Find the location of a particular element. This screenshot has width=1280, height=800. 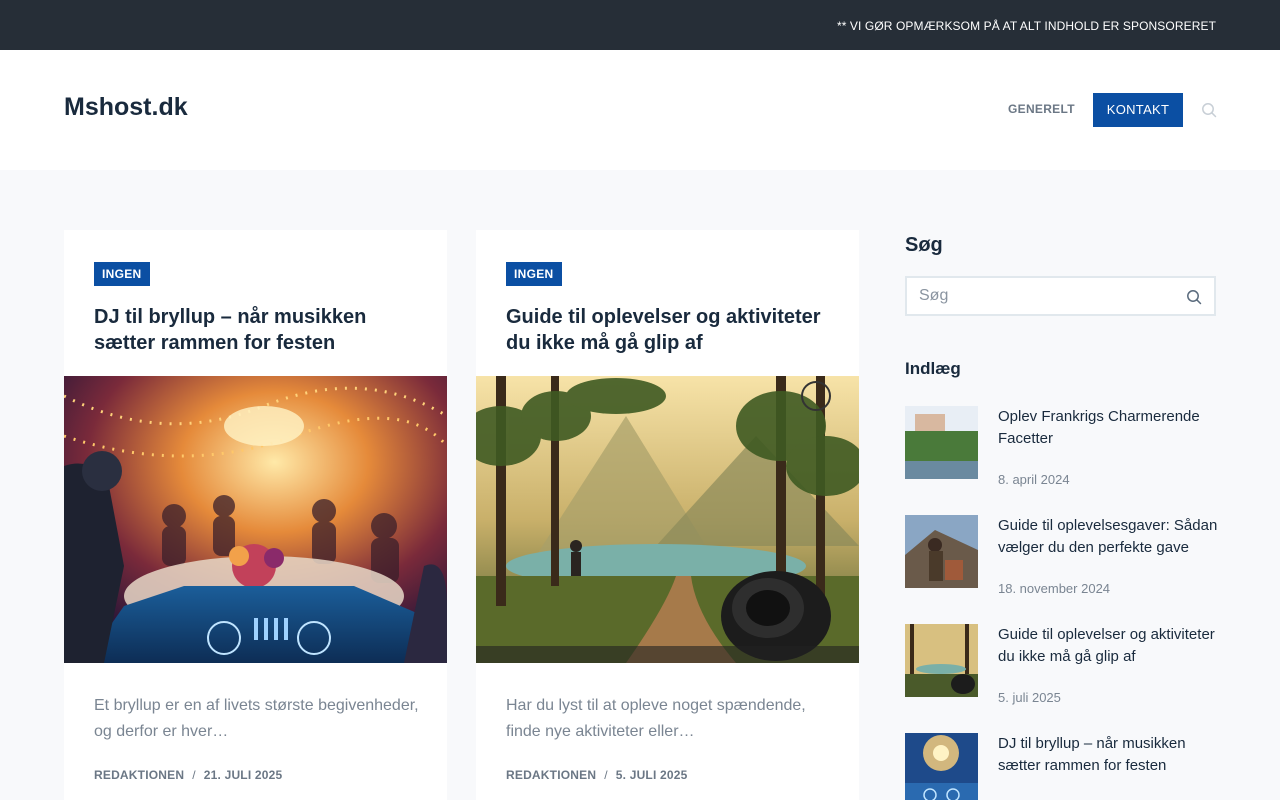

sidebar-post-title: Oplev Frankrigs Charmerende Facetter is located at coordinates (1108, 428).